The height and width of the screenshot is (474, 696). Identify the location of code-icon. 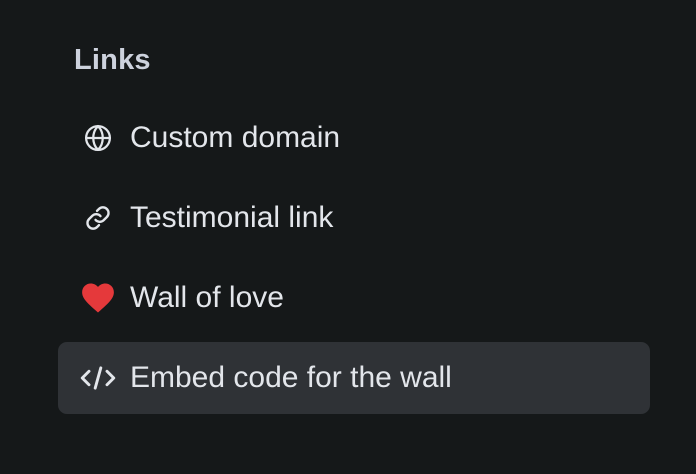
(98, 378).